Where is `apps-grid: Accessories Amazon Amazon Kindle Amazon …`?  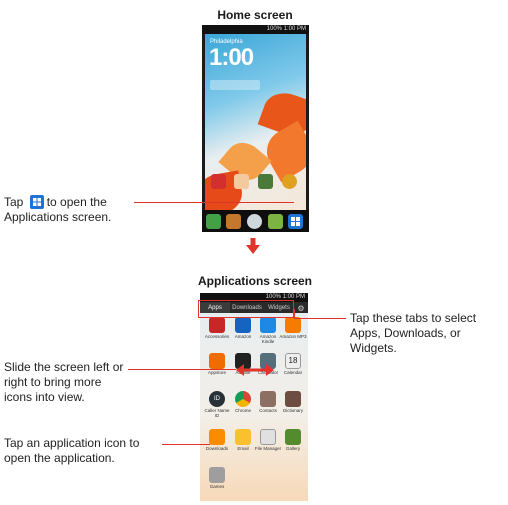
apps-grid: Accessories Amazon Amazon Kindle Amazon … is located at coordinates (254, 407).